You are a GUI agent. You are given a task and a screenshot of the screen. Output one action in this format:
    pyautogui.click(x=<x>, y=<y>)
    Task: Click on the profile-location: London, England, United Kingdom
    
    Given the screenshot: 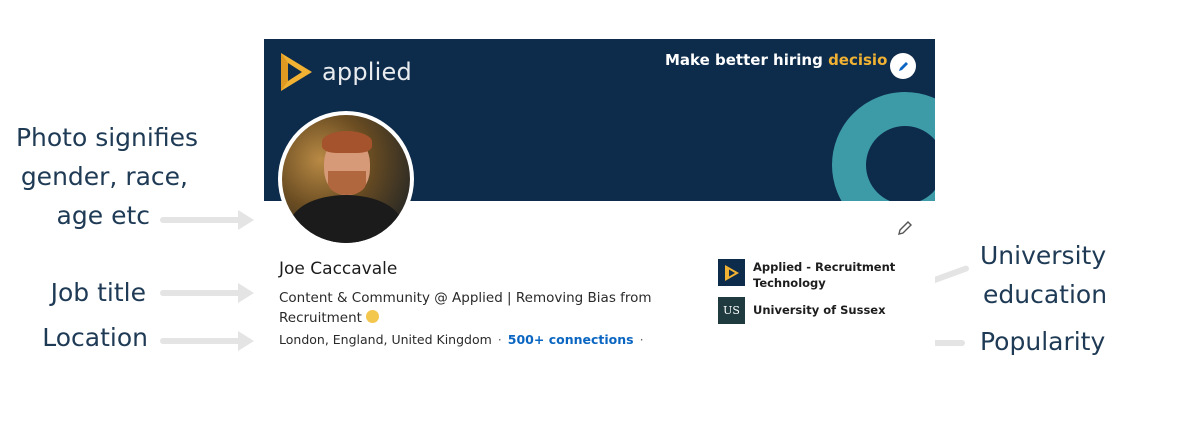 What is the action you would take?
    pyautogui.click(x=385, y=339)
    